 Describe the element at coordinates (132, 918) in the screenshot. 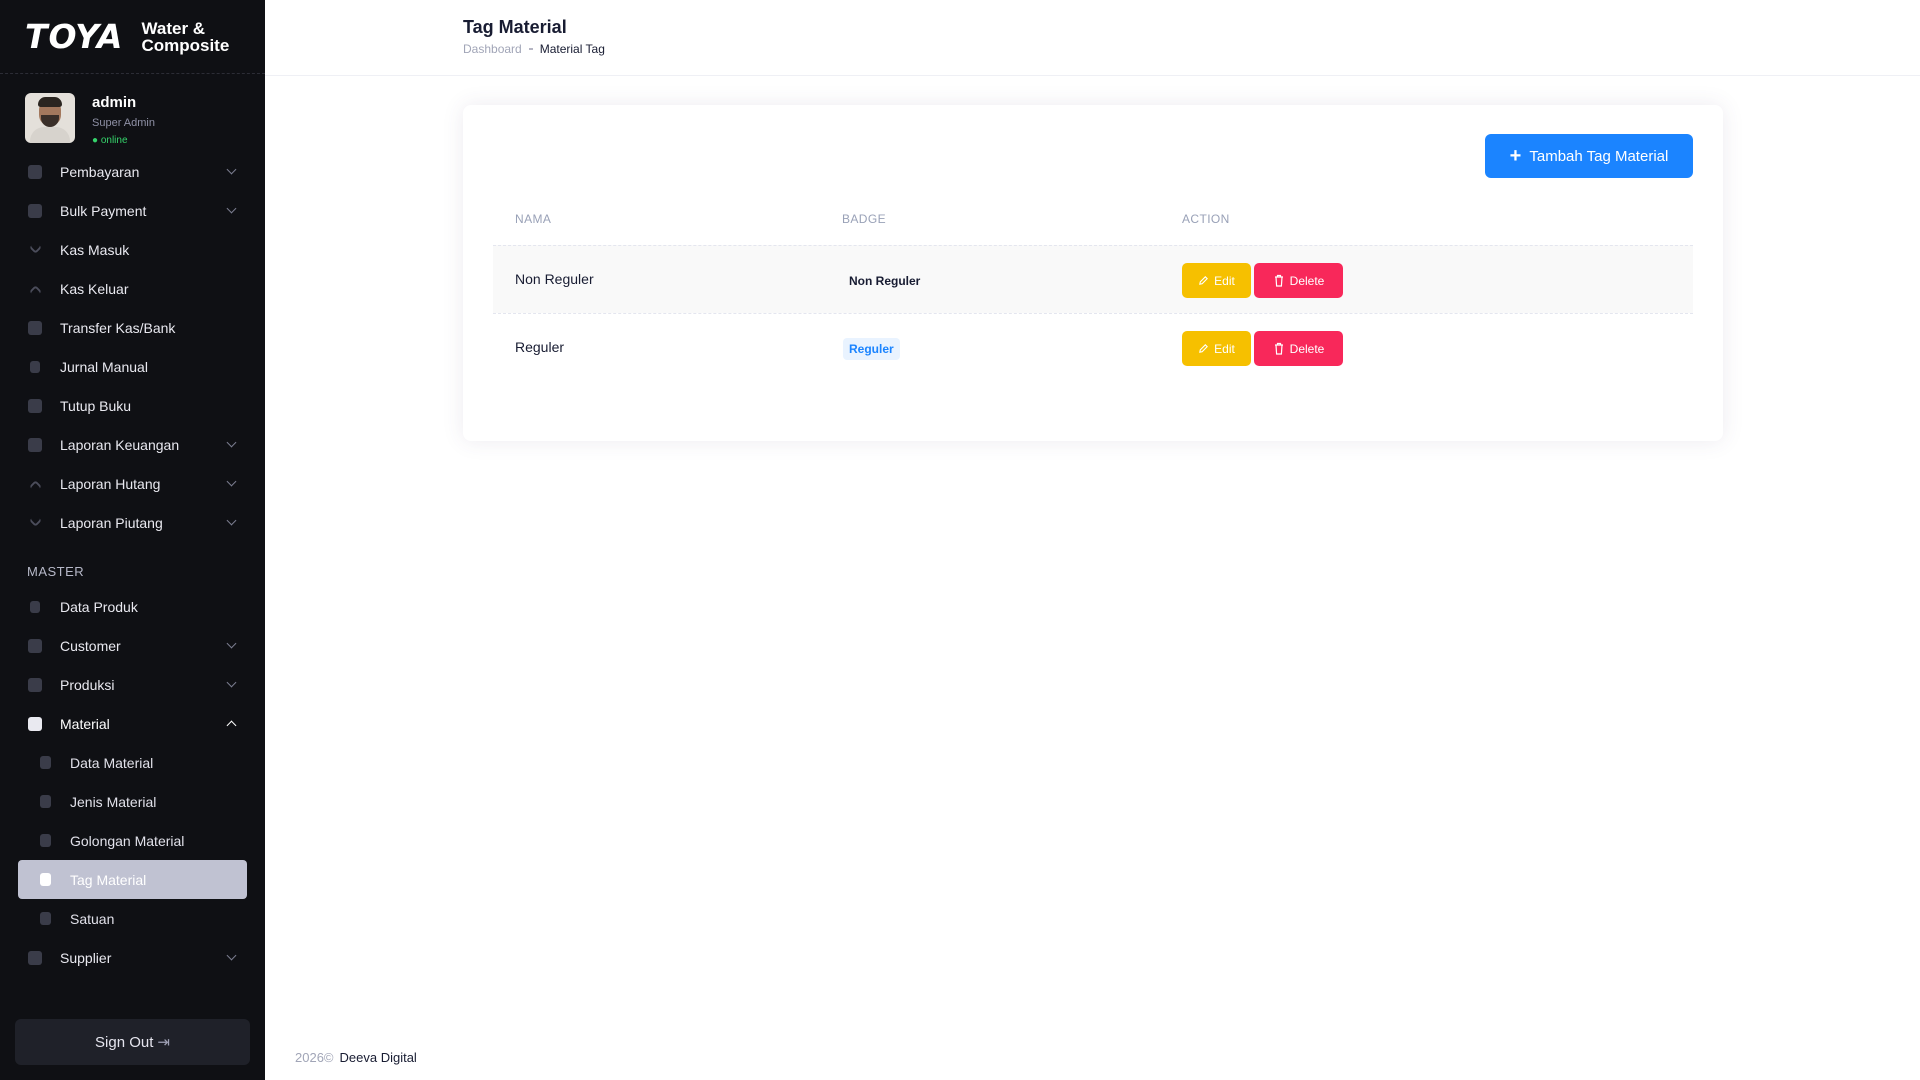

I see `sidebar-subitem-satuan: Satuan` at that location.